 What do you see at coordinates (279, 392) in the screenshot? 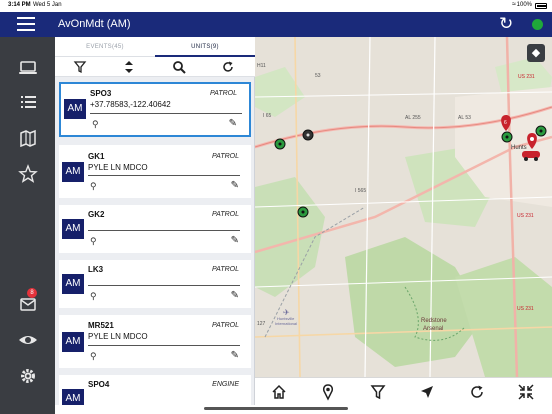
I see `home-icon` at bounding box center [279, 392].